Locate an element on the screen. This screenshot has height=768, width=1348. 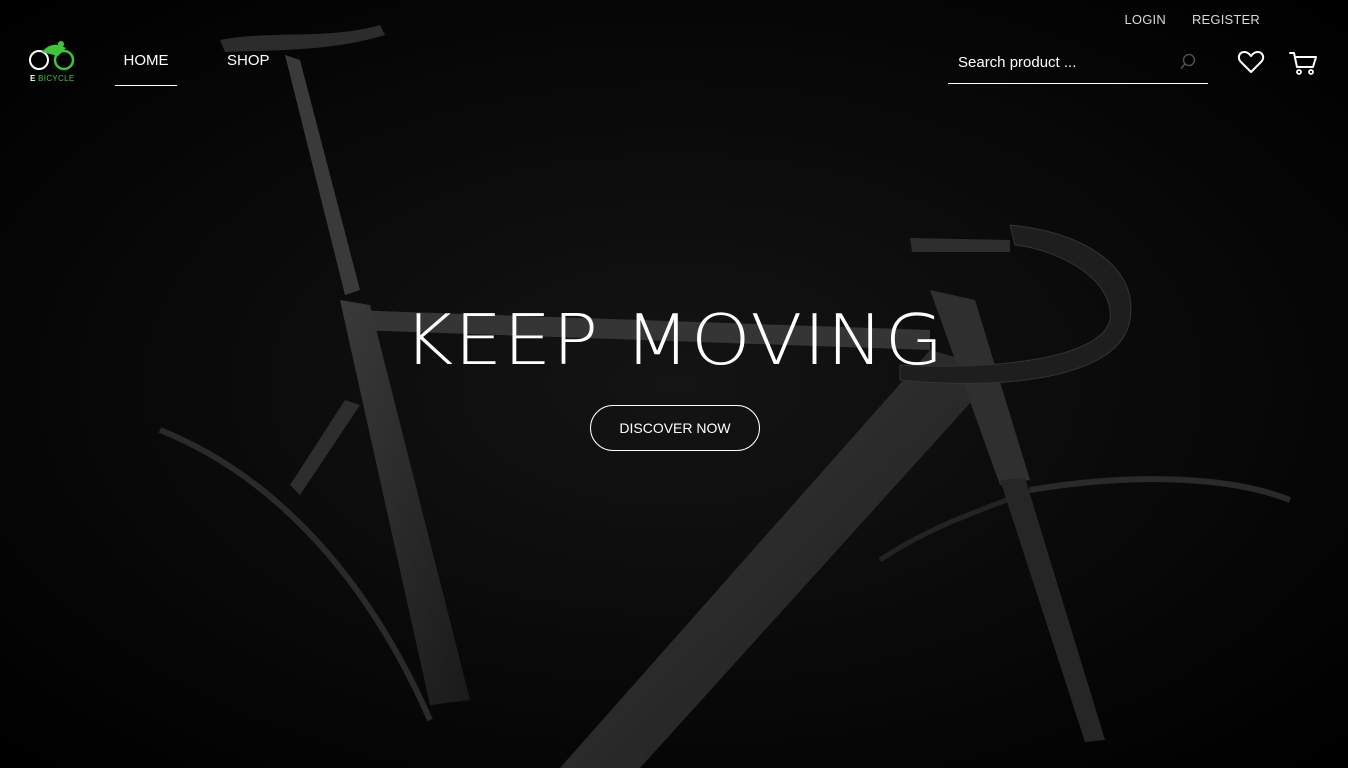
nav-home: HOME is located at coordinates (146, 69).